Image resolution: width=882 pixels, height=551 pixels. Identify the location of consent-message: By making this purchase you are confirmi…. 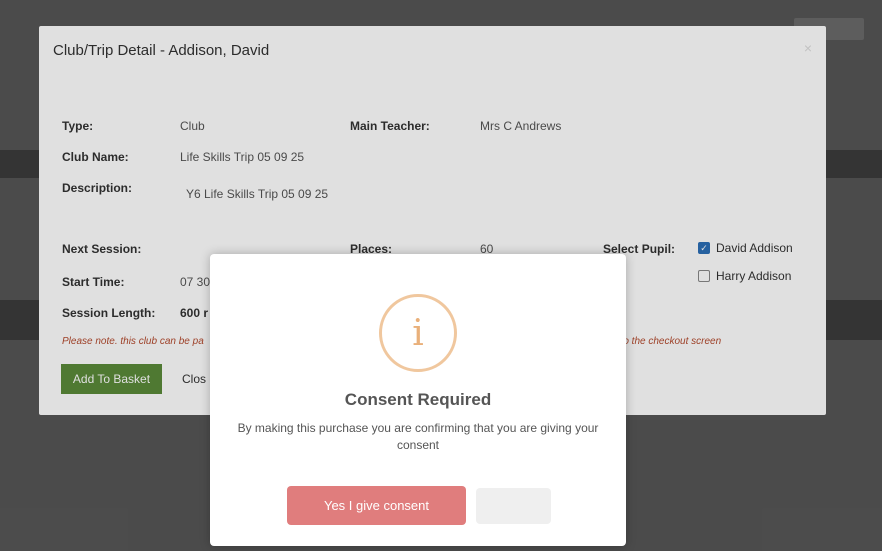
(418, 436).